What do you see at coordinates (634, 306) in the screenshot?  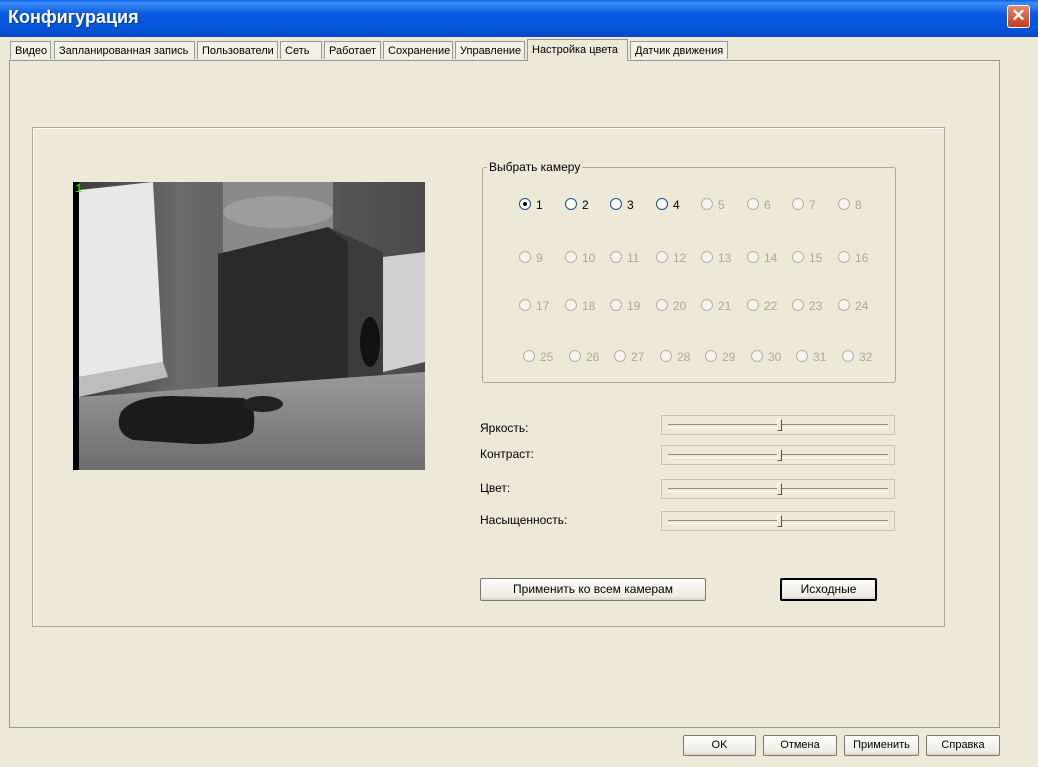 I see `camera-radio-label: 19` at bounding box center [634, 306].